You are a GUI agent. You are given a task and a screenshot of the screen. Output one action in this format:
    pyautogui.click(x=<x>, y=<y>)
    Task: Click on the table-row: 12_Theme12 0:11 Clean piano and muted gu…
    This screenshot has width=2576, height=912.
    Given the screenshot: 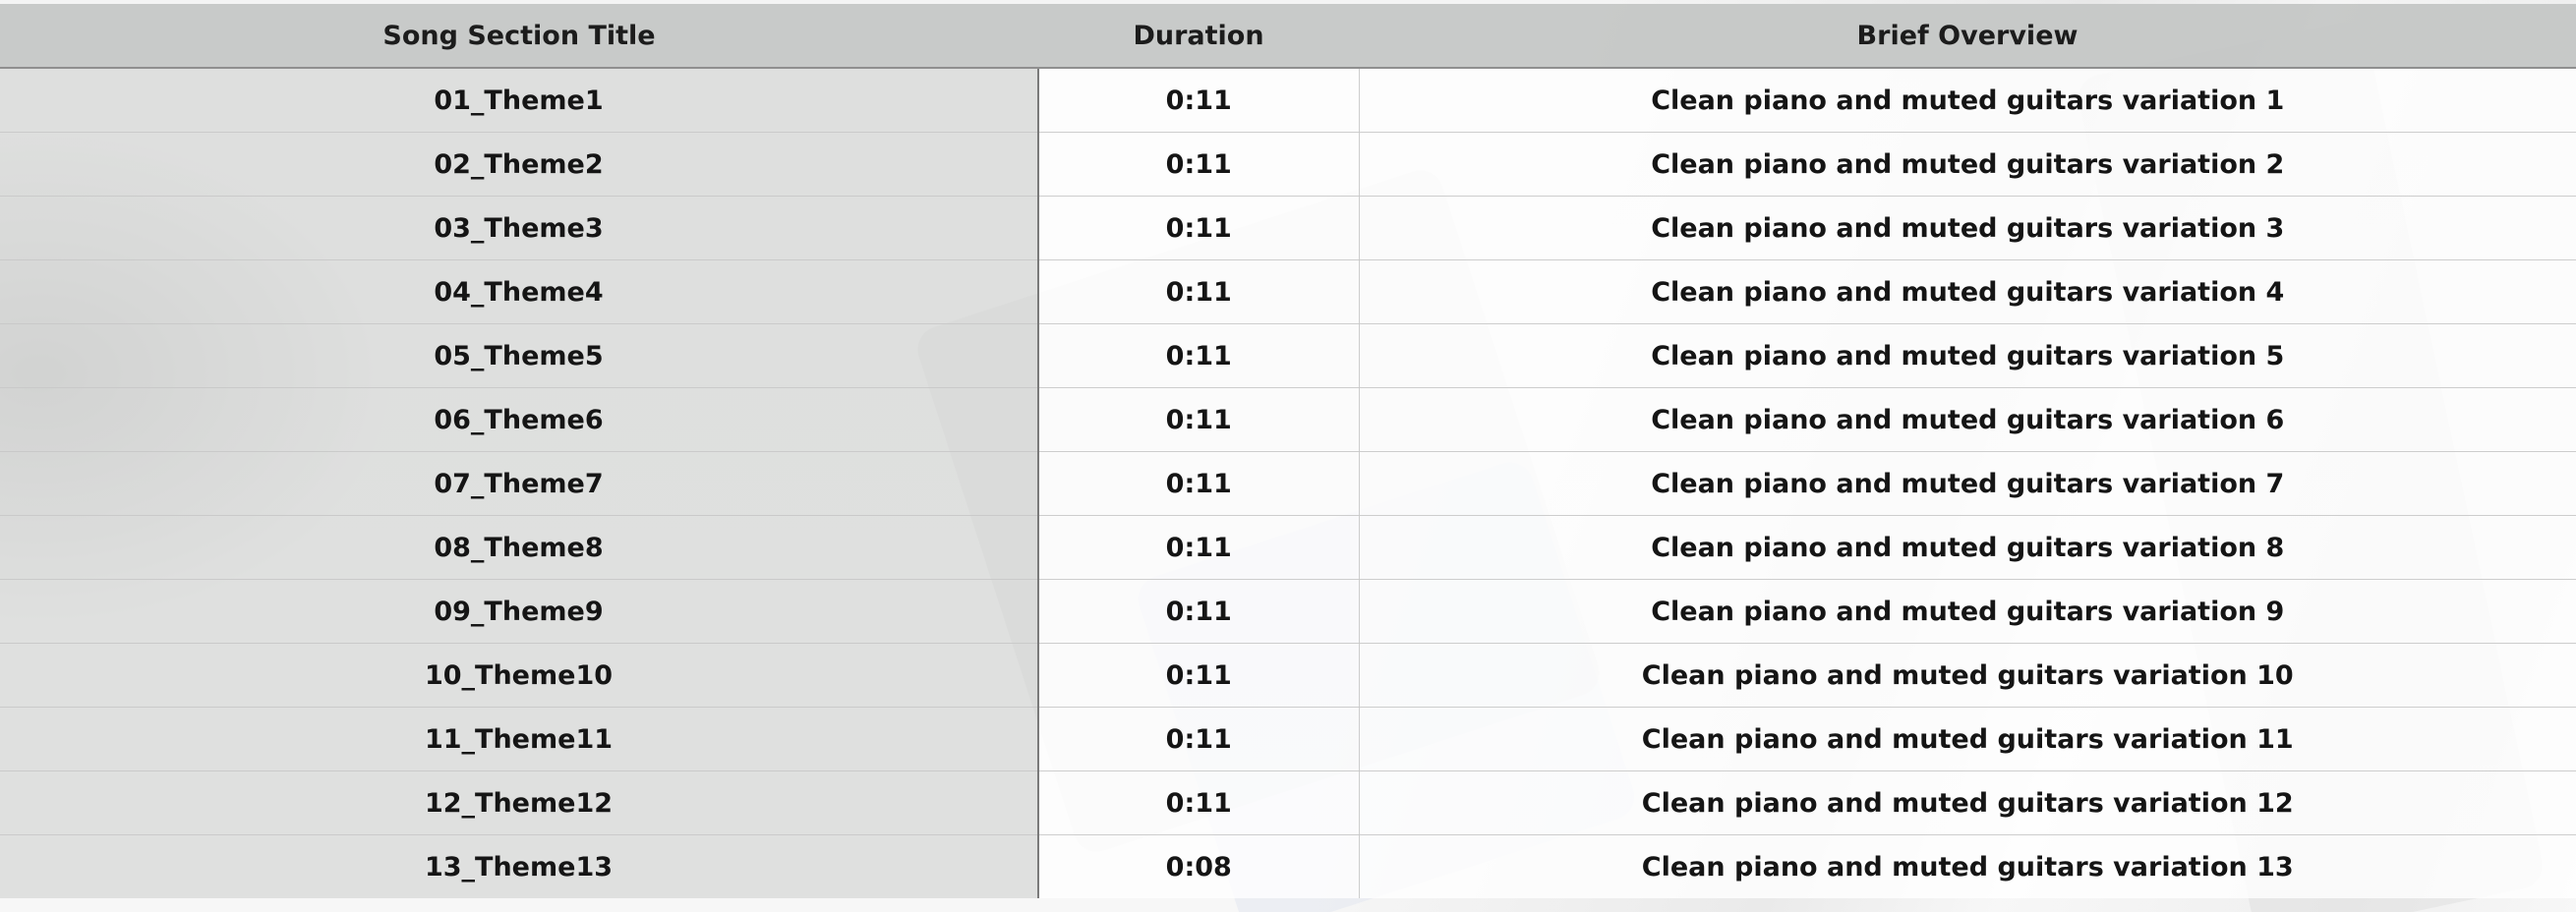 What is the action you would take?
    pyautogui.click(x=1288, y=802)
    